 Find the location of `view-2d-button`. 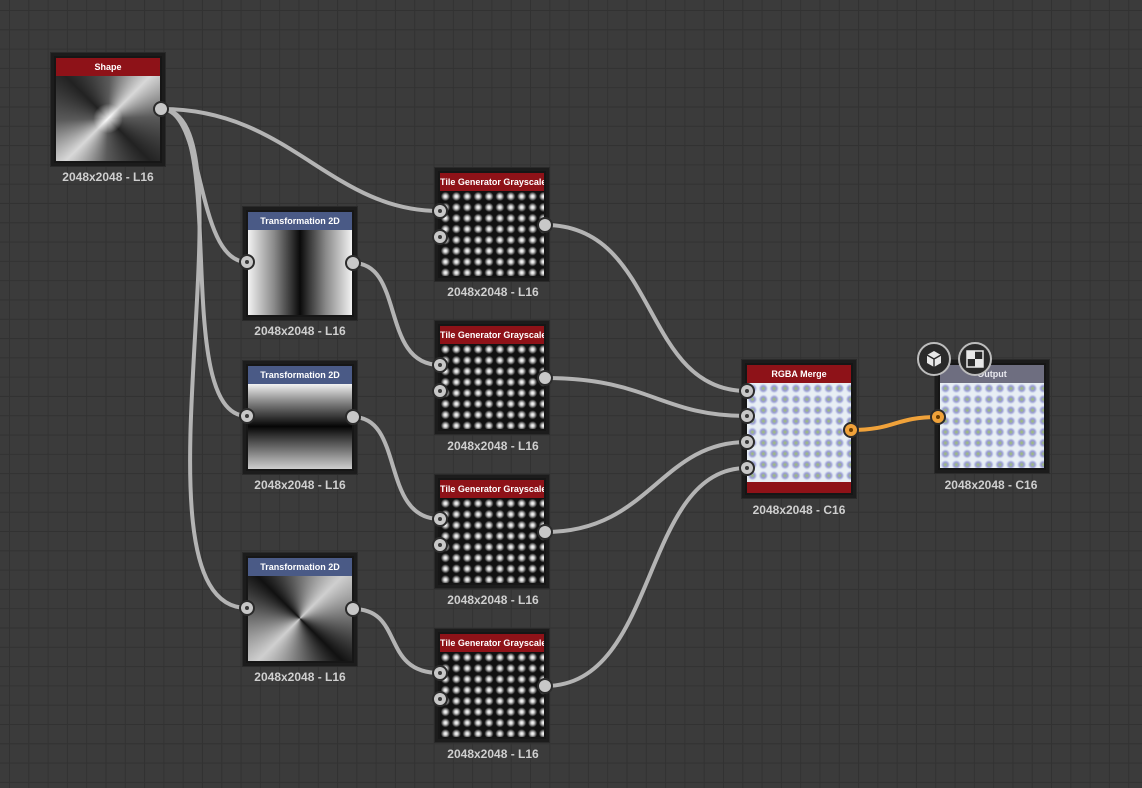

view-2d-button is located at coordinates (975, 359).